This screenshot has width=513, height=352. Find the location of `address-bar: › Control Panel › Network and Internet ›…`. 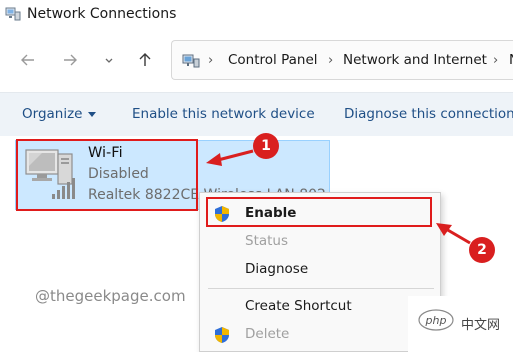

address-bar: › Control Panel › Network and Internet ›… is located at coordinates (342, 60).